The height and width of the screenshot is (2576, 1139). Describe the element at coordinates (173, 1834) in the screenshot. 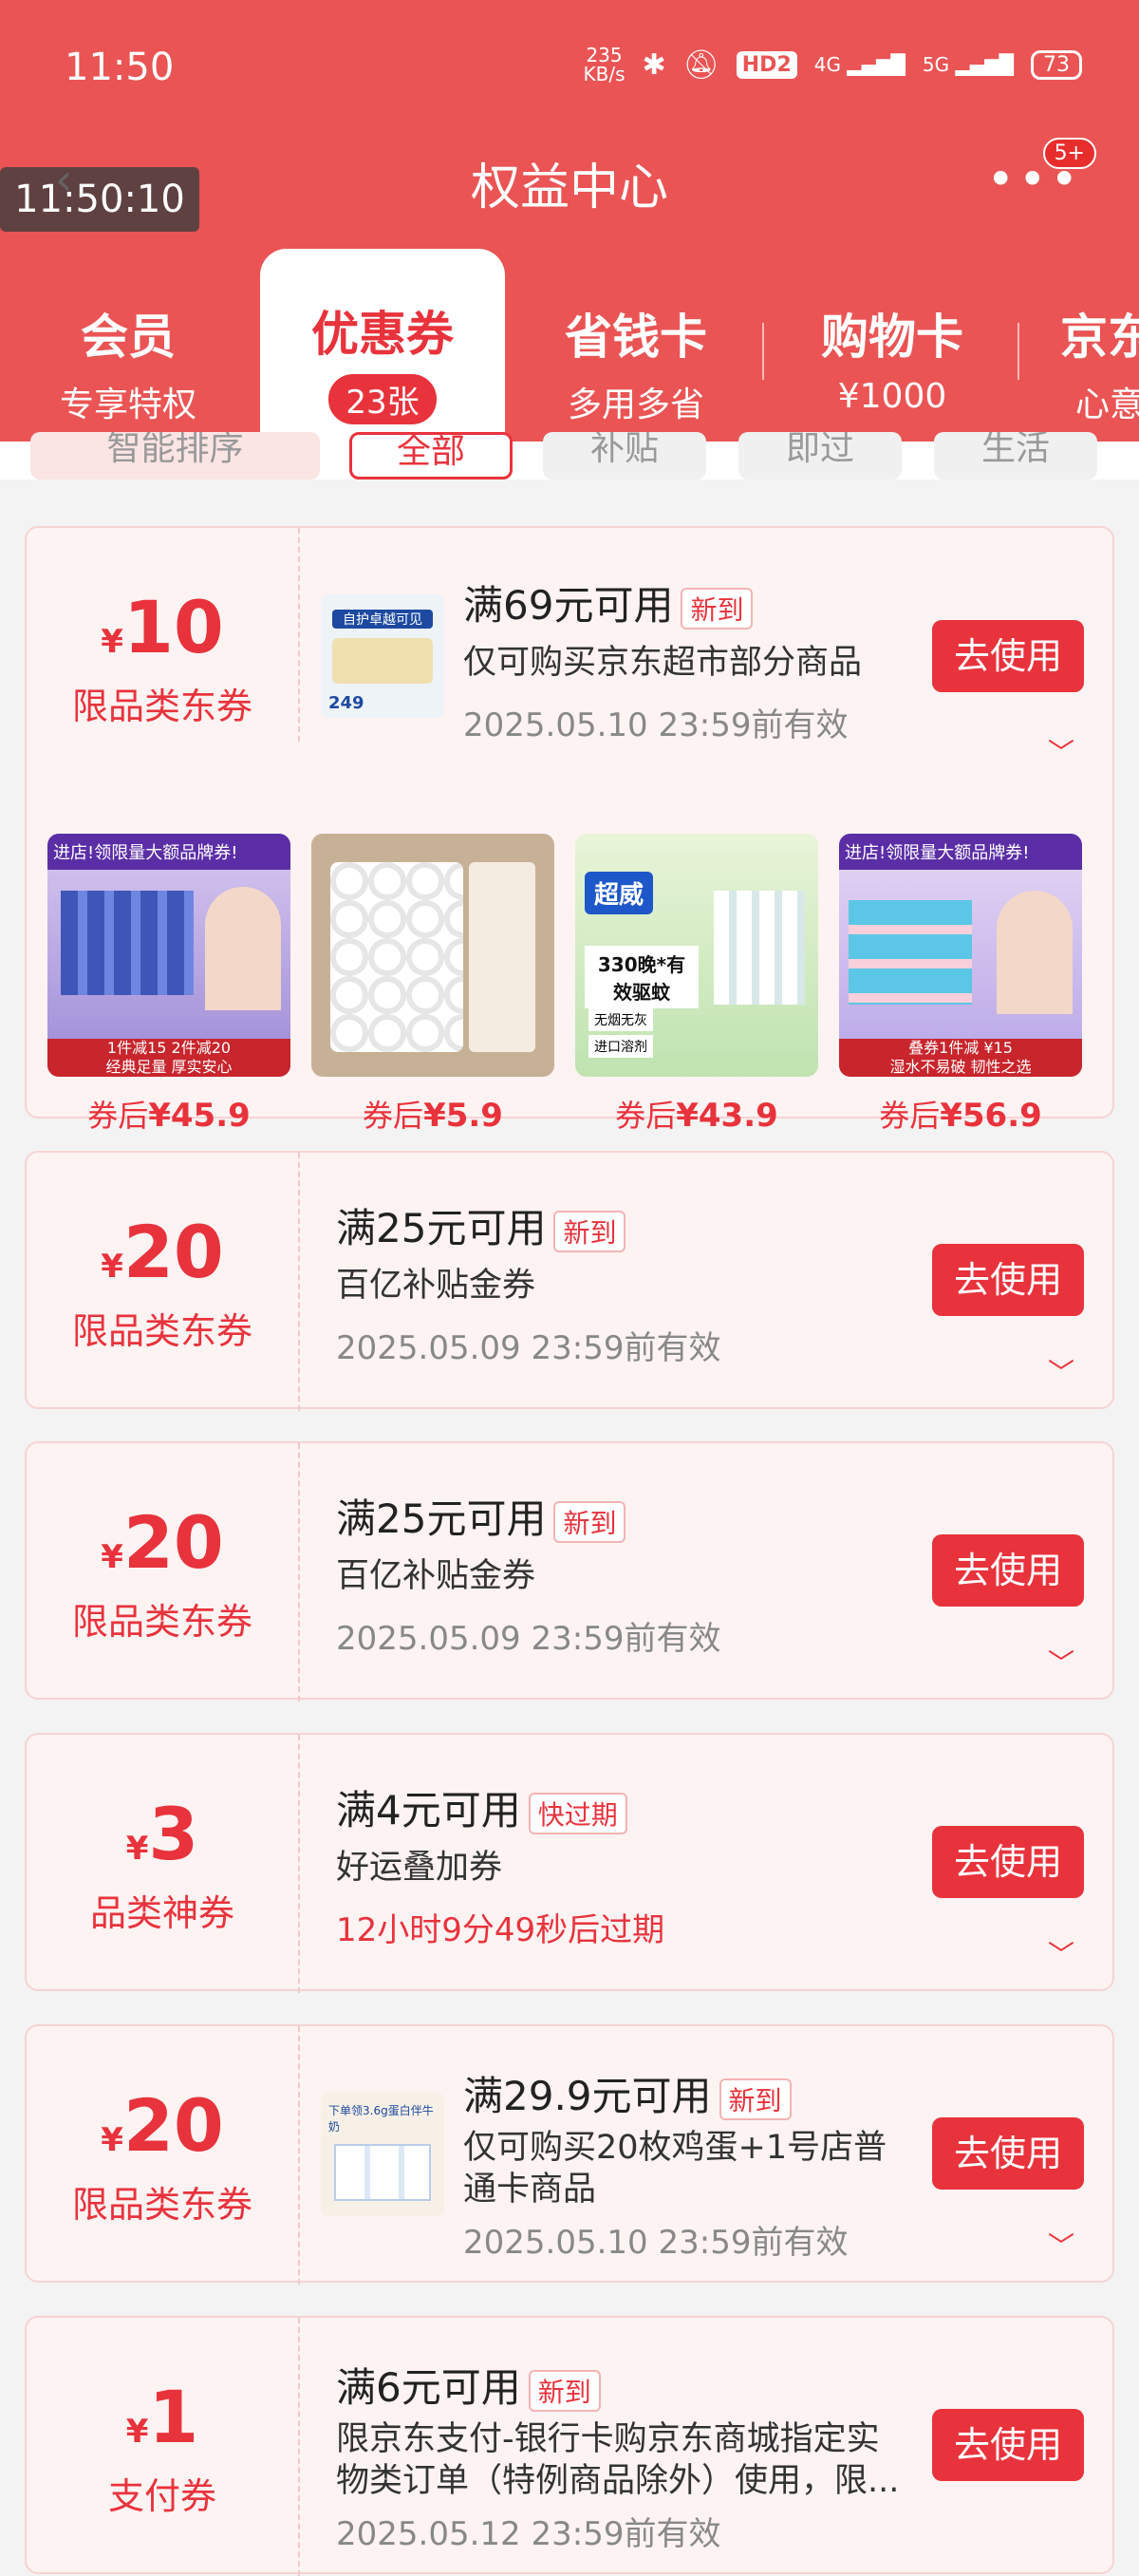

I see `coupon-amount: 3` at that location.